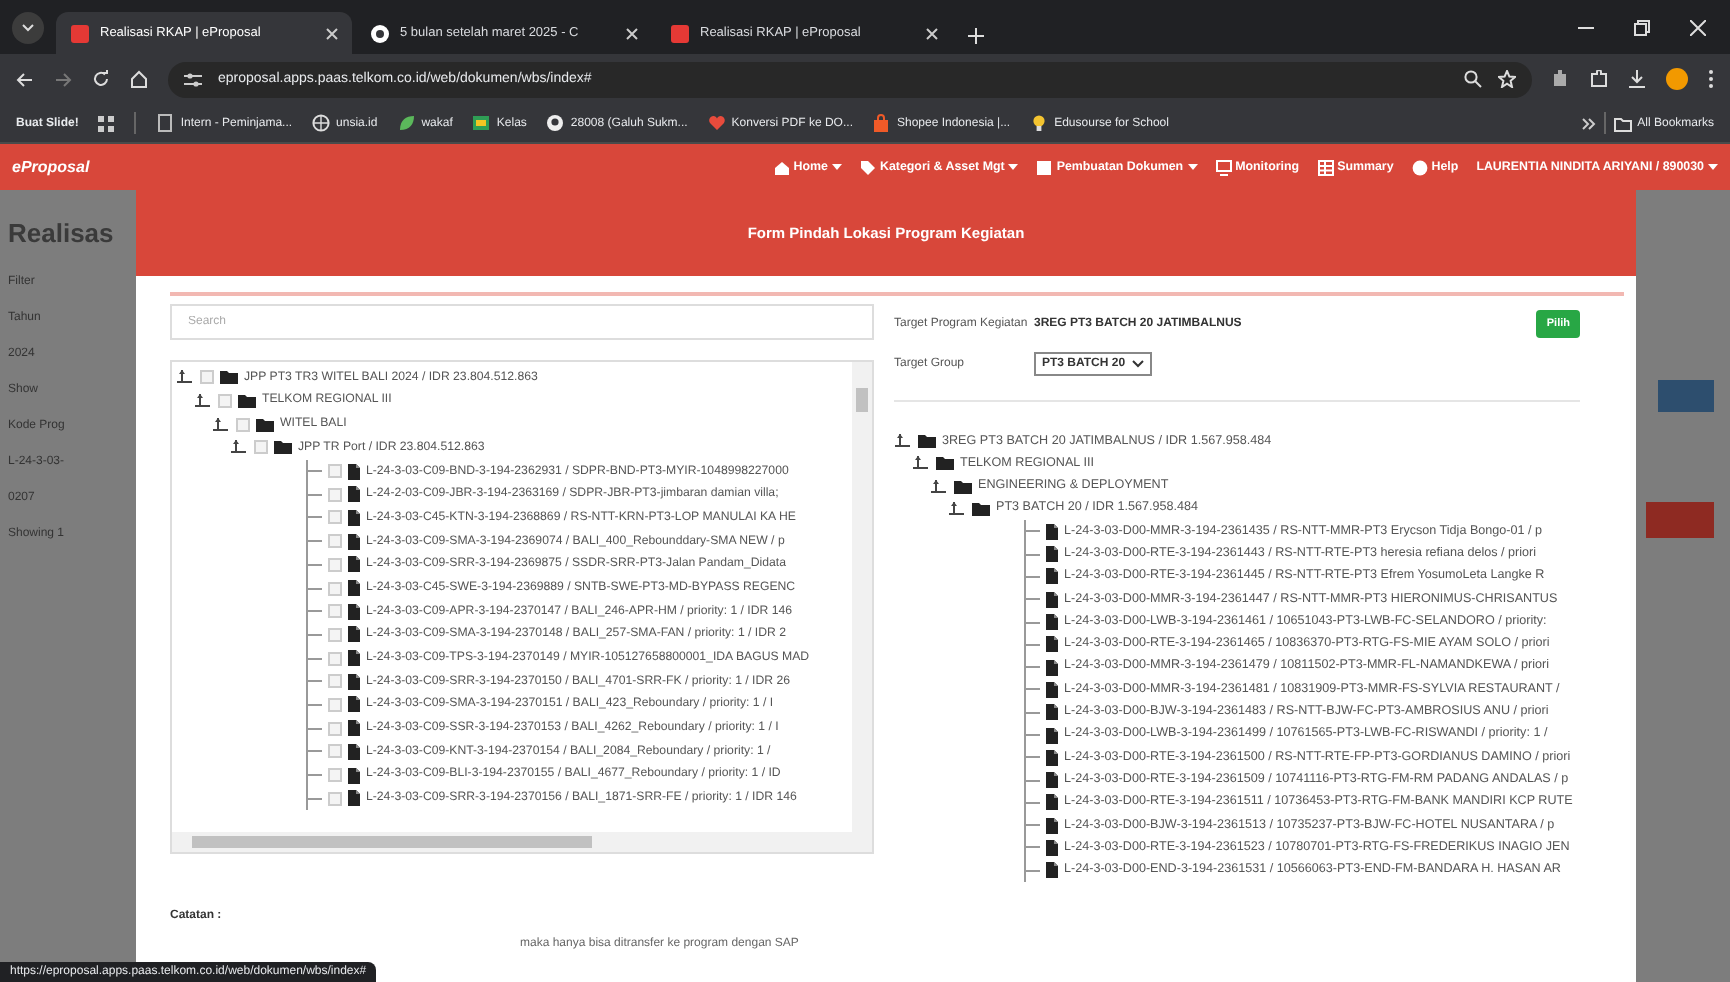  I want to click on back-icon, so click(25, 79).